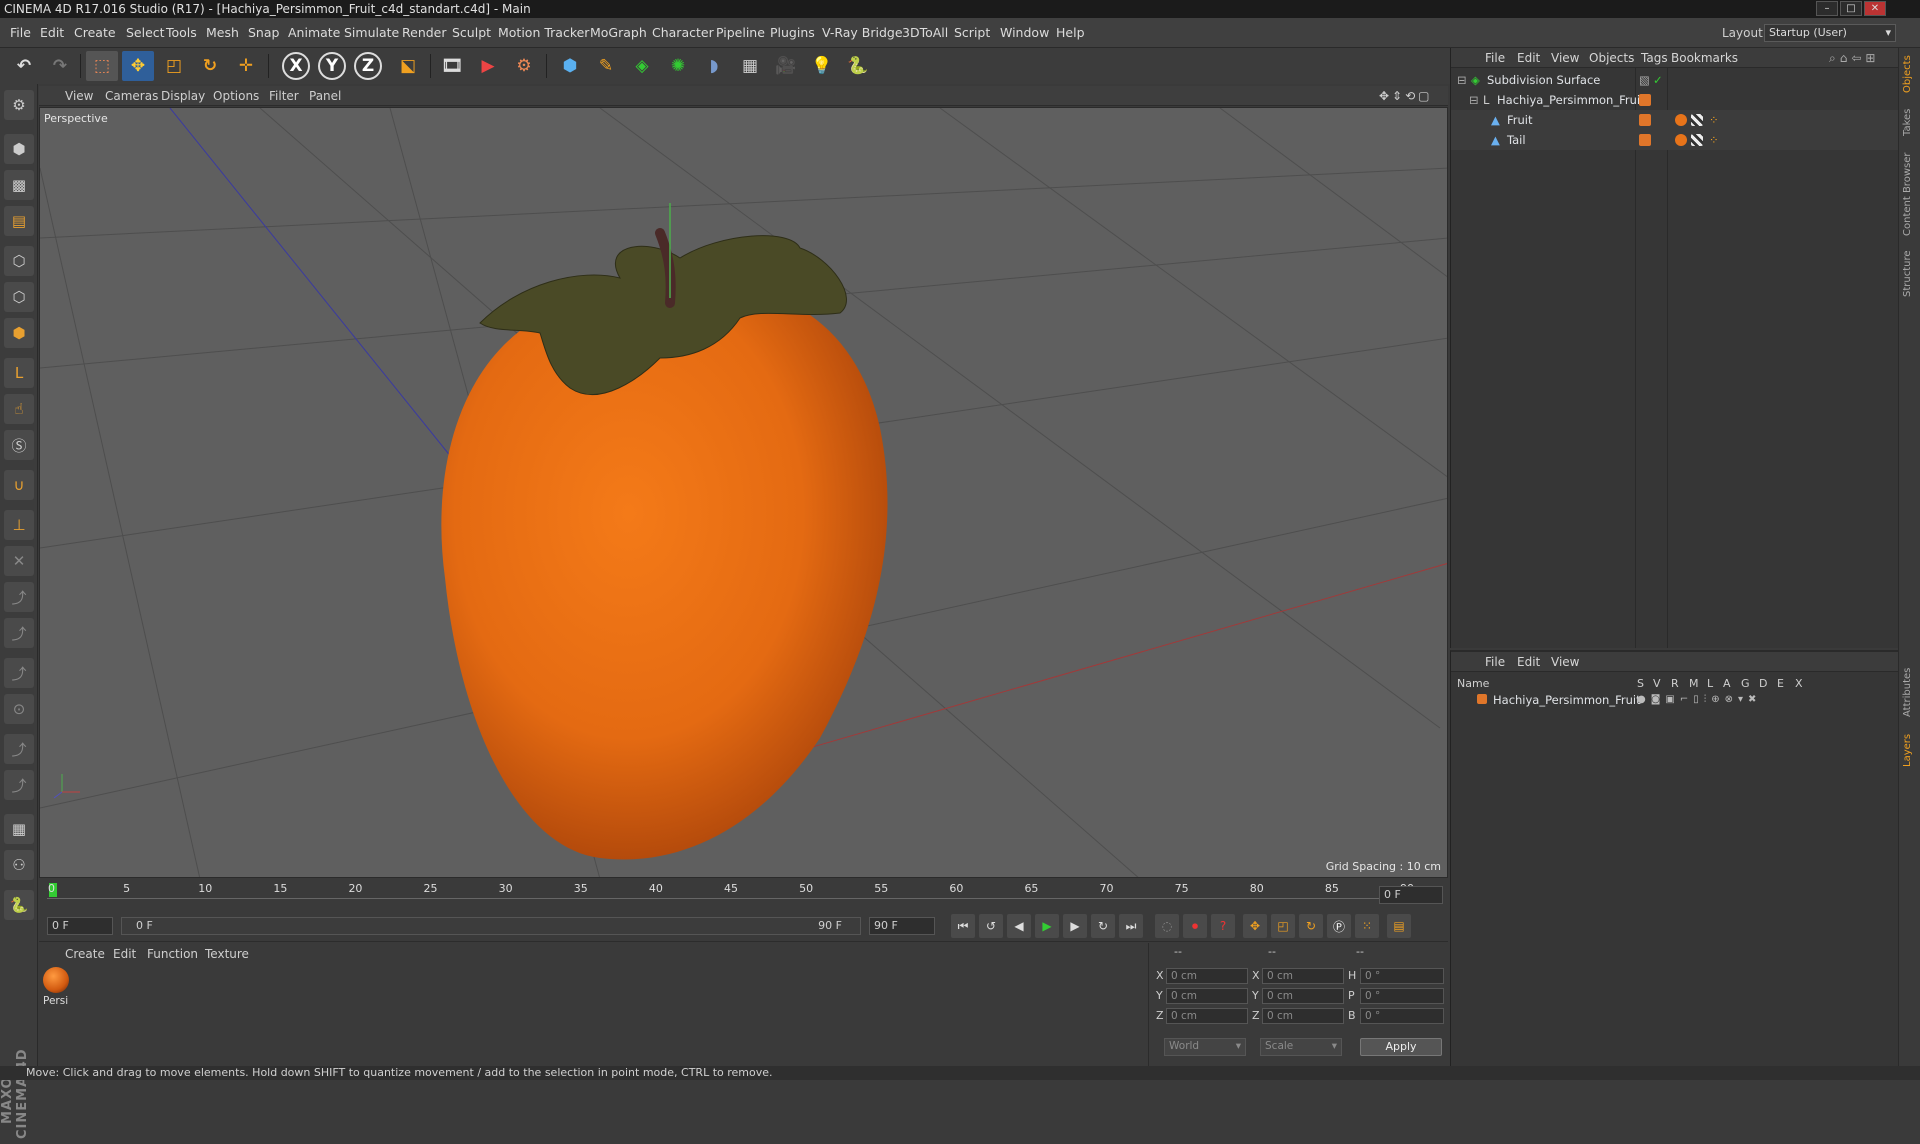  What do you see at coordinates (124, 954) in the screenshot?
I see `material-menu-edit: Edit` at bounding box center [124, 954].